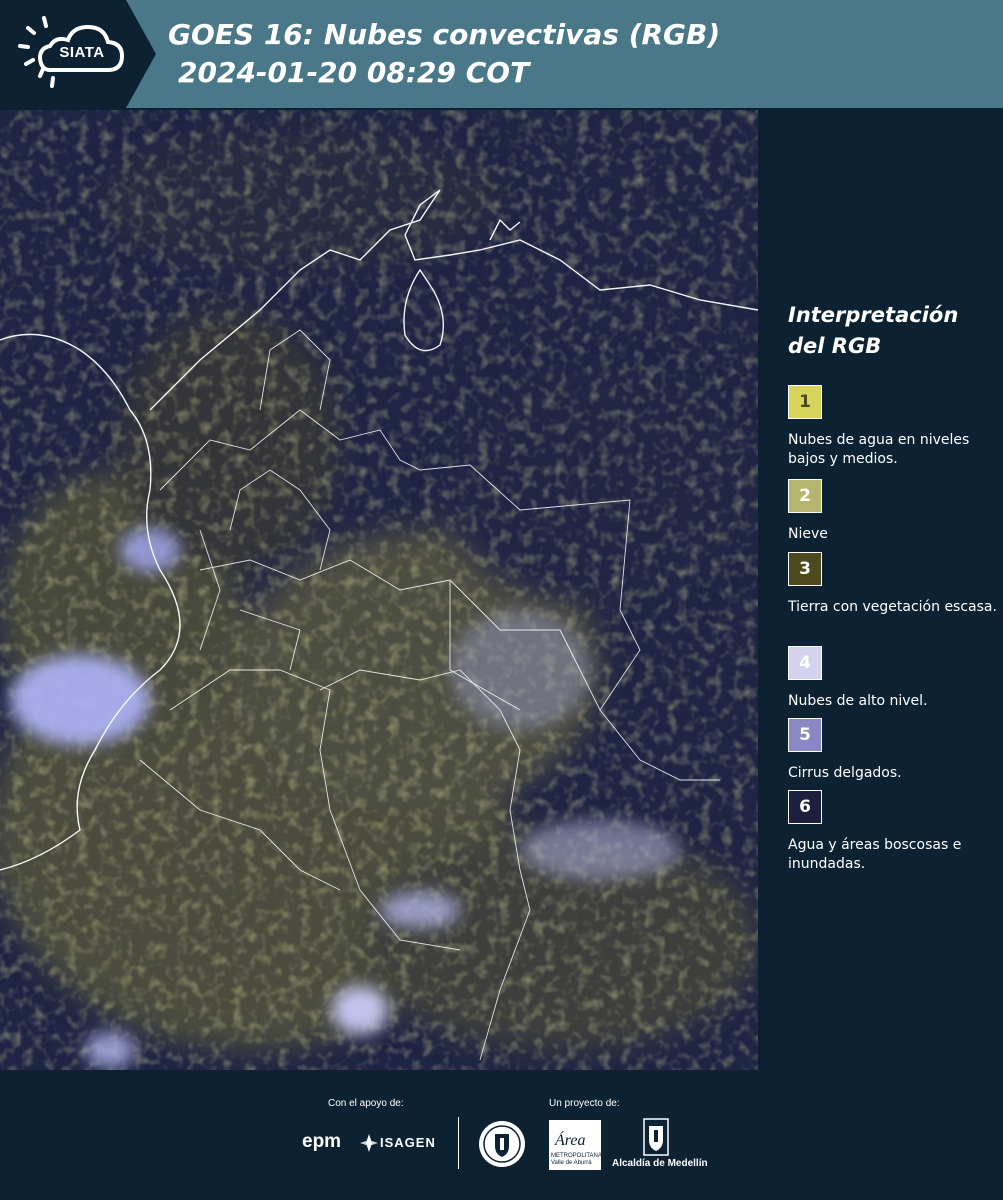 Image resolution: width=1003 pixels, height=1200 pixels. Describe the element at coordinates (805, 735) in the screenshot. I see `legend-swatch-5: 5` at that location.